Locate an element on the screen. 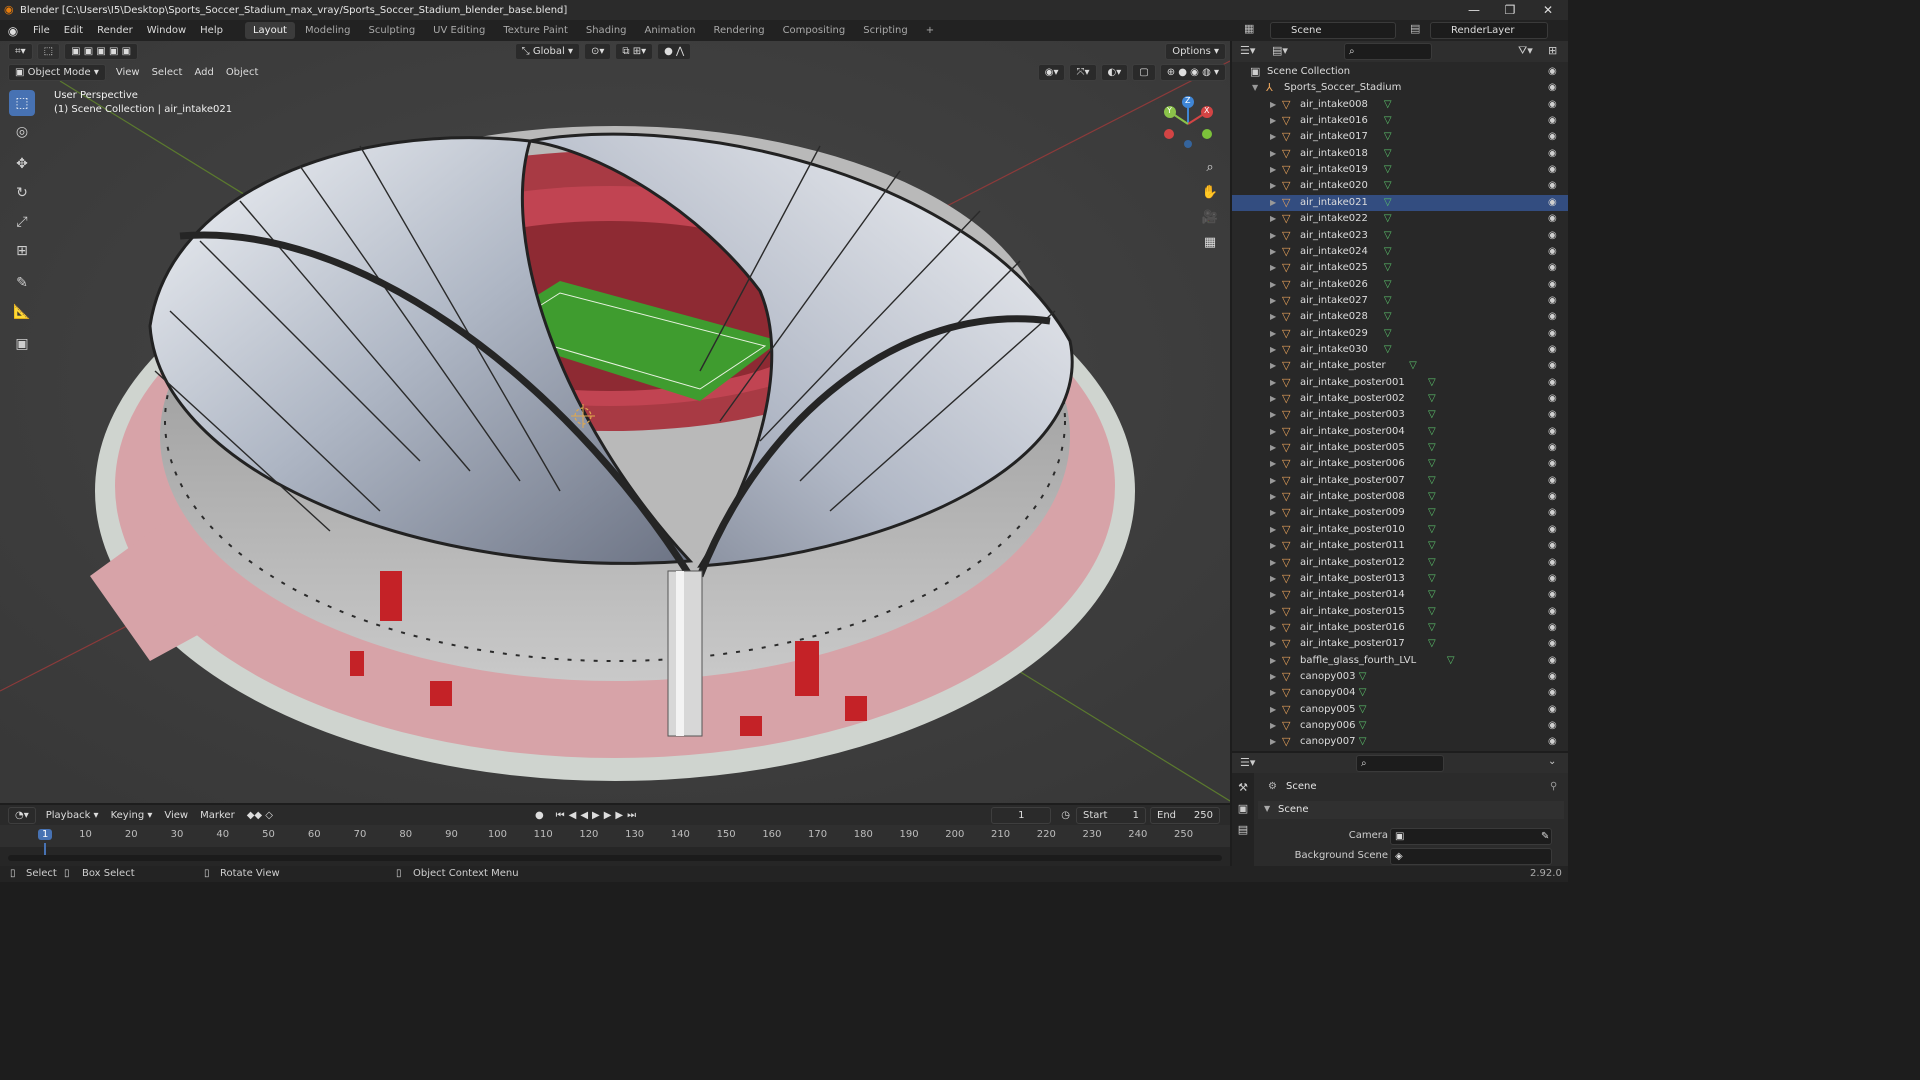  outliner-item: ▶ ▽ air_intake_poster016 ▽ ◉ is located at coordinates (1400, 628).